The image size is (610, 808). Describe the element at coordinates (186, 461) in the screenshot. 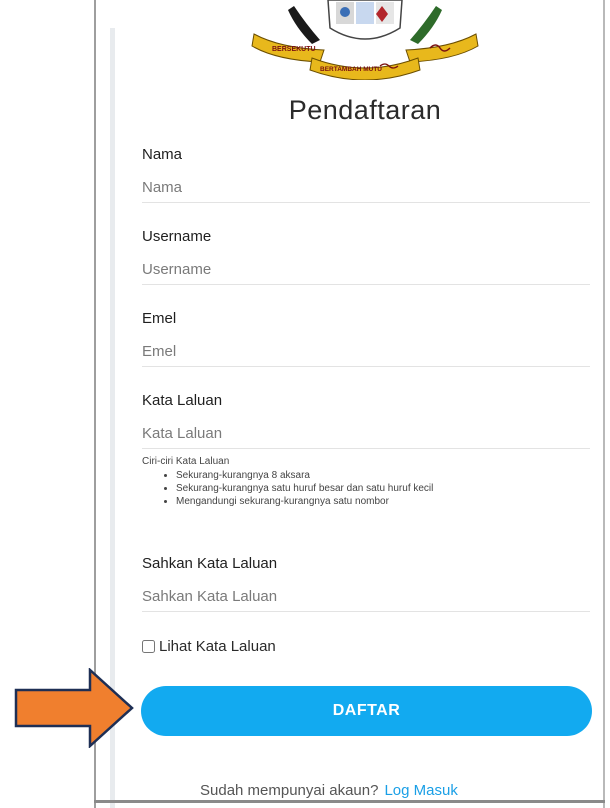

I see `password-rules-heading: Ciri-ciri Kata Laluan` at that location.